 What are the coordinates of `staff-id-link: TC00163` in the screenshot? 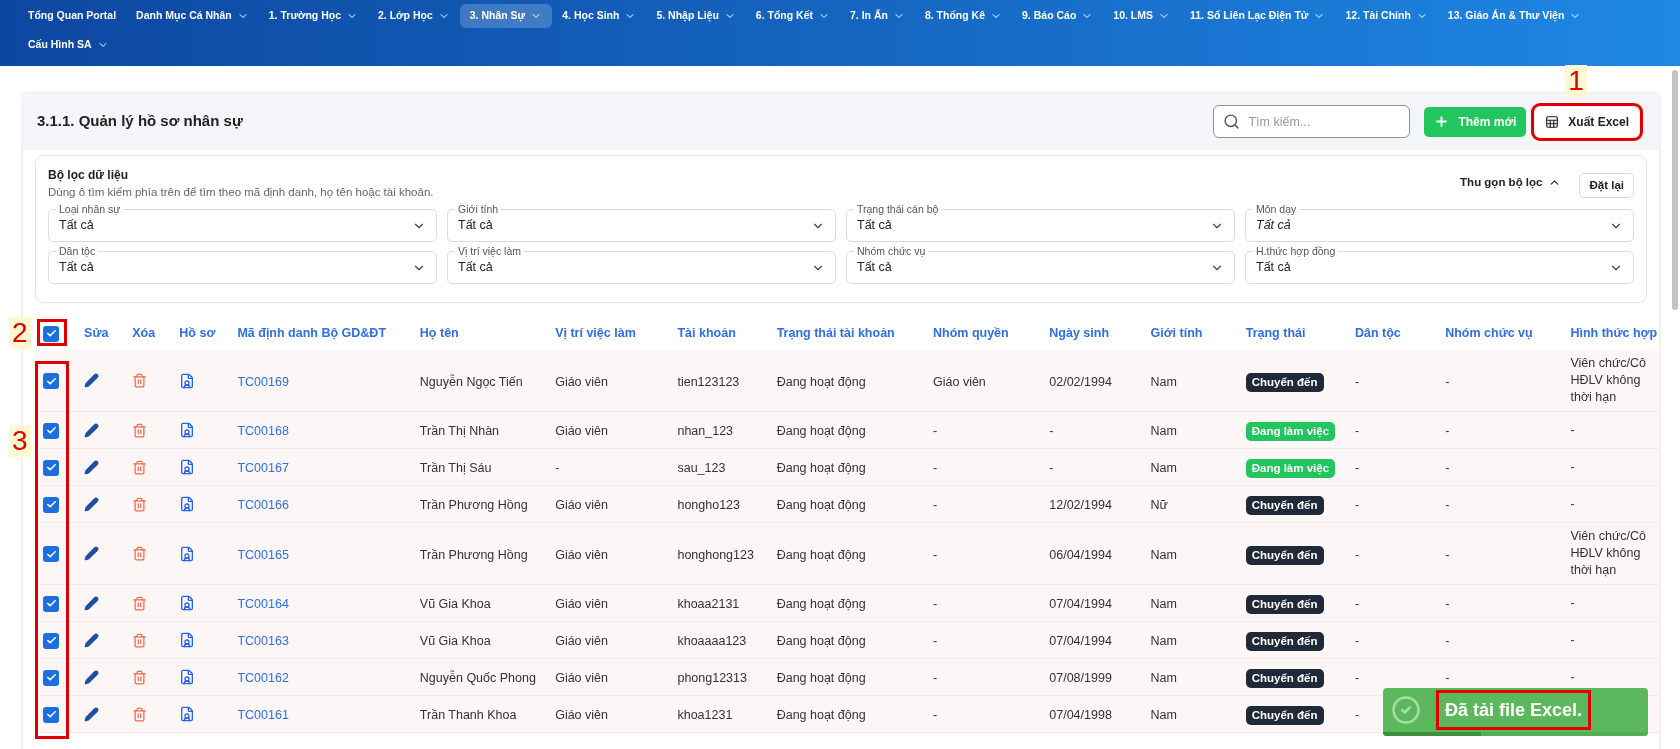 It's located at (263, 641).